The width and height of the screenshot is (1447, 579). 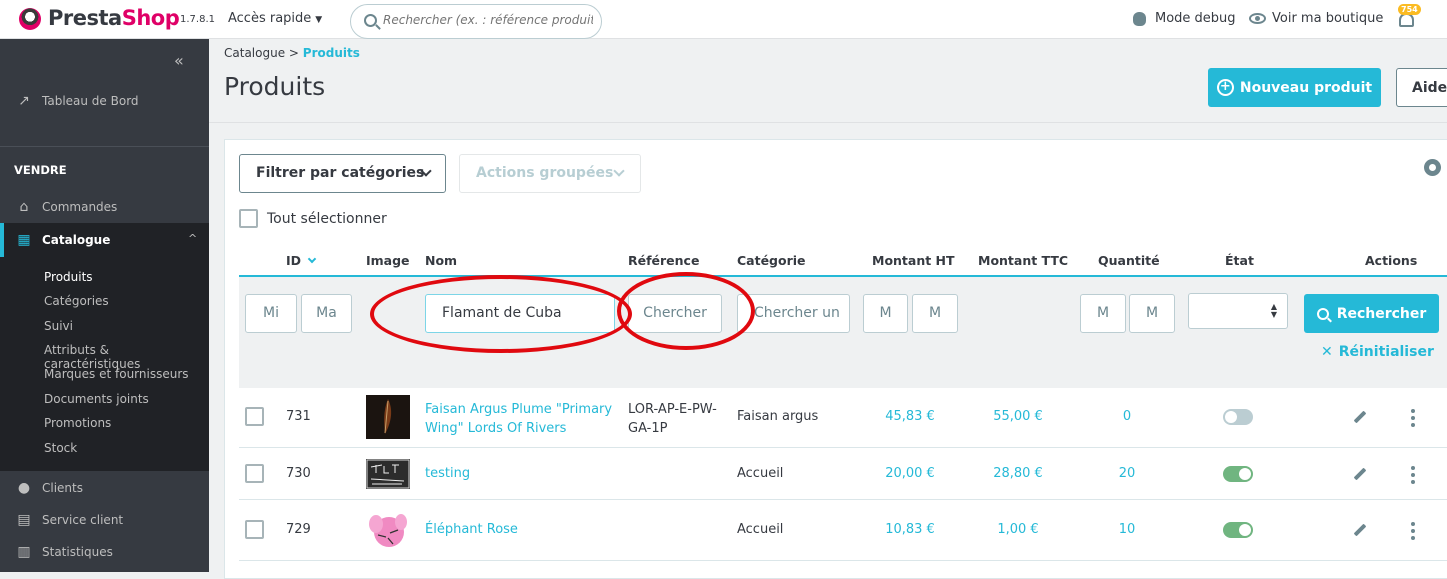 What do you see at coordinates (1018, 416) in the screenshot?
I see `product-price-ttc: 55,00 €` at bounding box center [1018, 416].